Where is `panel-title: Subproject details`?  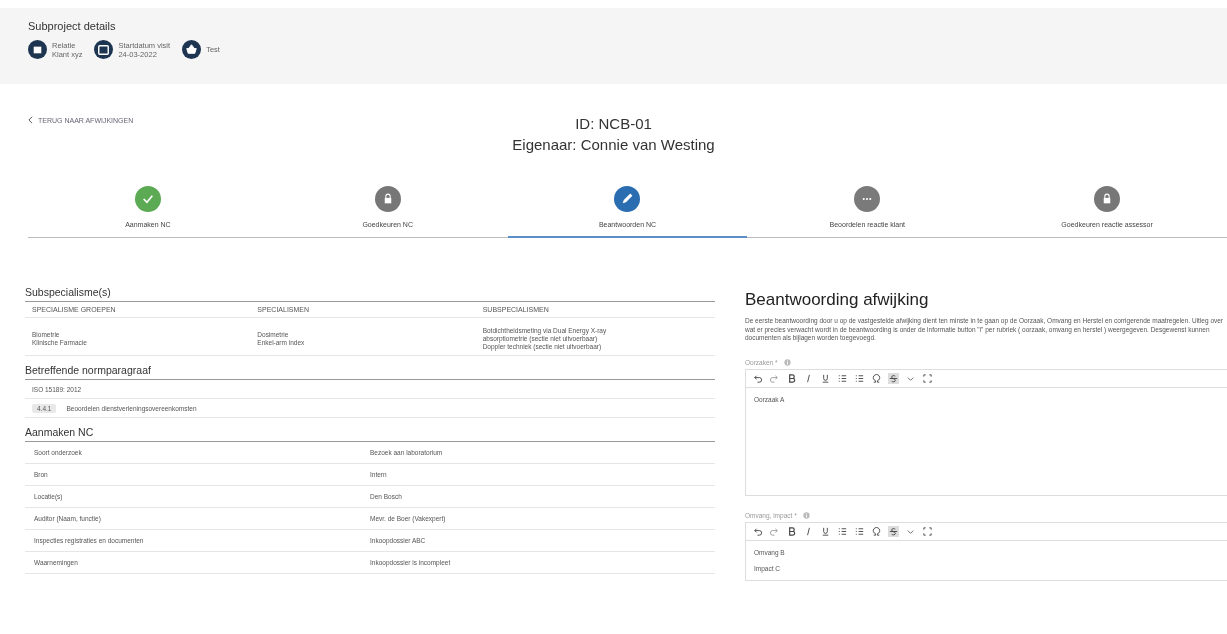 panel-title: Subproject details is located at coordinates (72, 26).